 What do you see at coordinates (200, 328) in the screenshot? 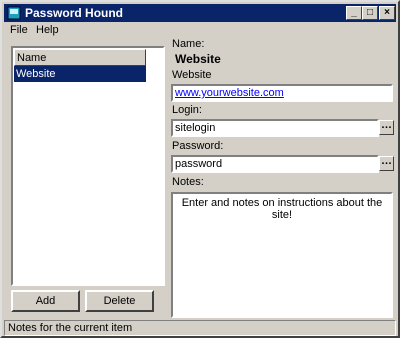
I see `status-bar: Notes for the current item` at bounding box center [200, 328].